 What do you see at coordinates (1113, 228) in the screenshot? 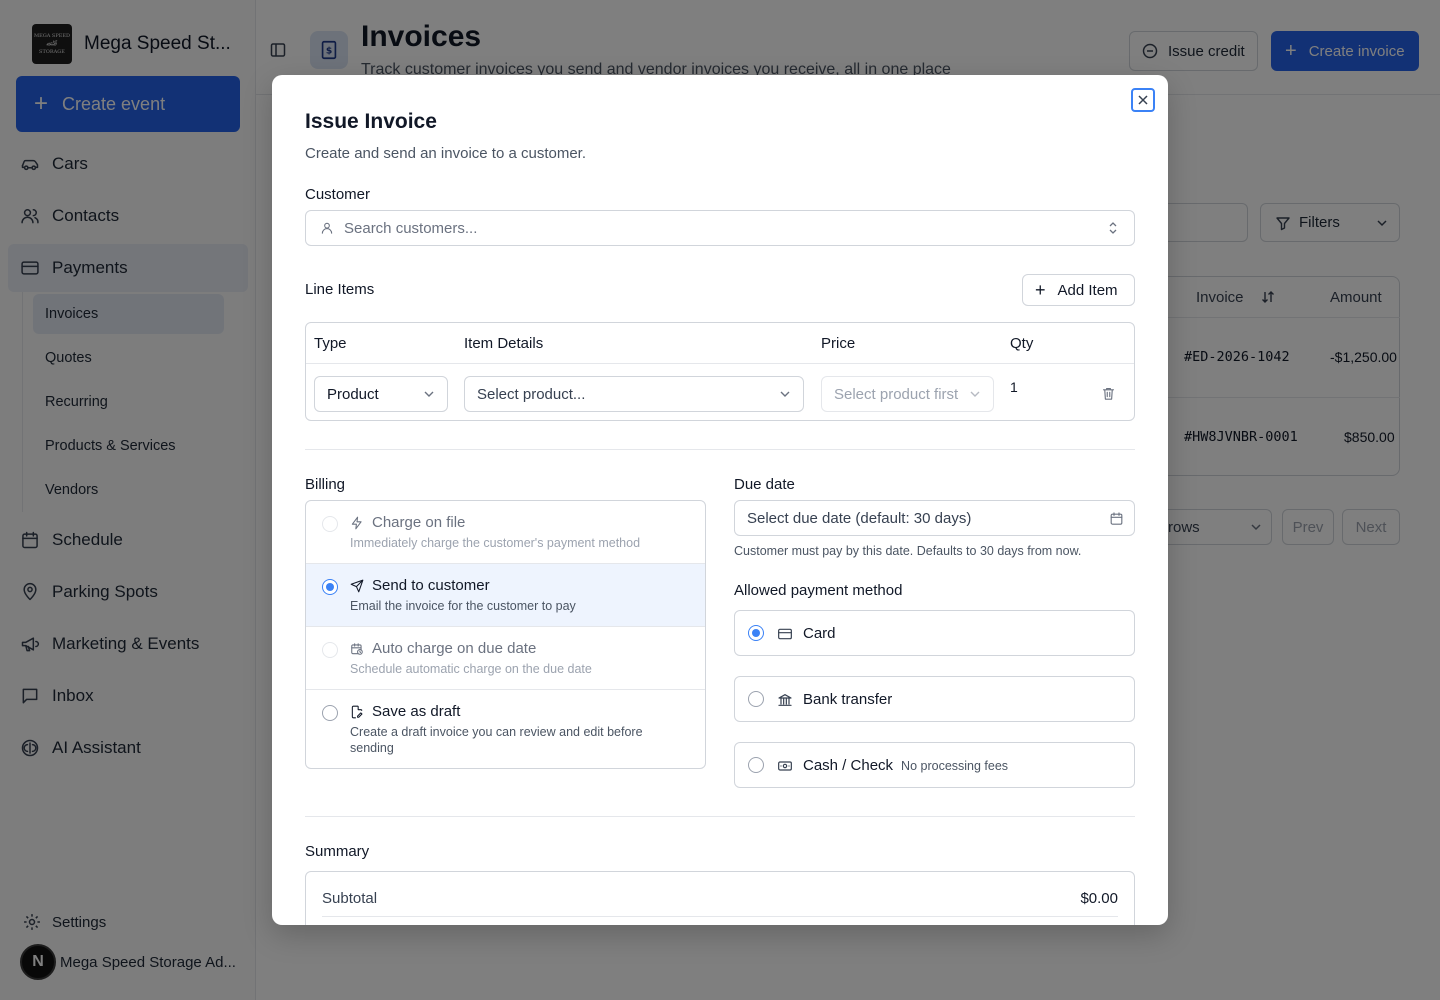
I see `chevron-up-down-icon` at bounding box center [1113, 228].